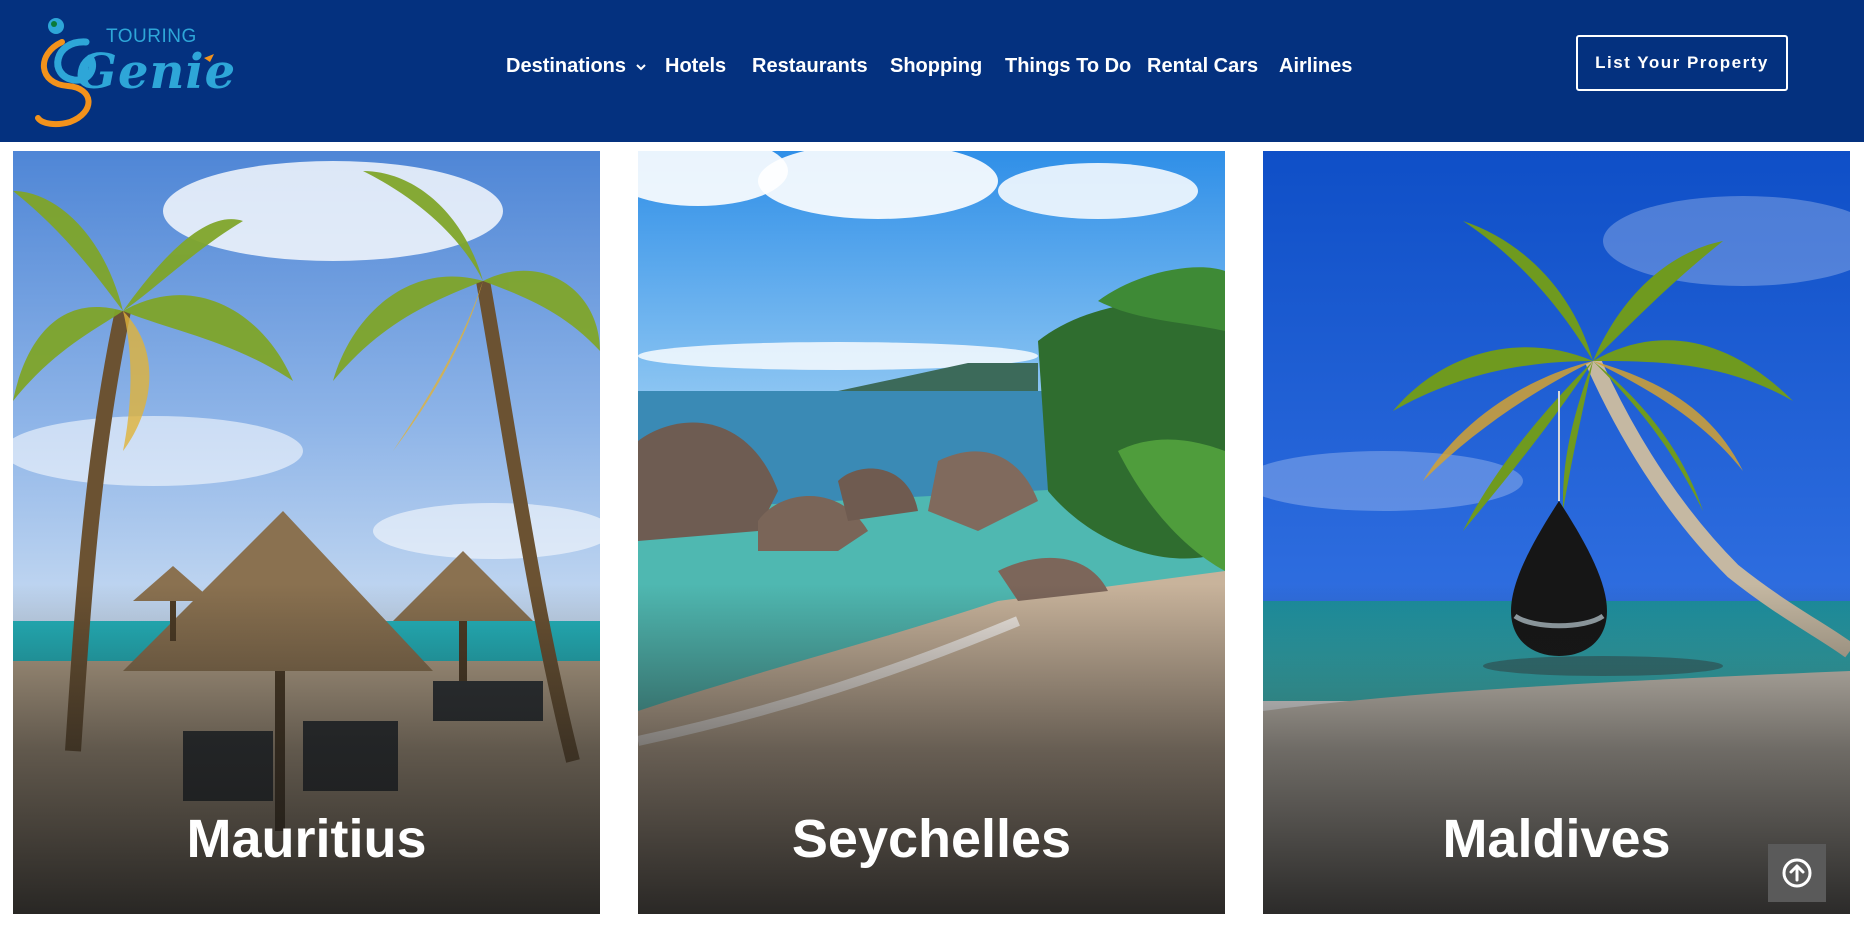 This screenshot has height=934, width=1870. What do you see at coordinates (306, 839) in the screenshot?
I see `card-title: Mauritius` at bounding box center [306, 839].